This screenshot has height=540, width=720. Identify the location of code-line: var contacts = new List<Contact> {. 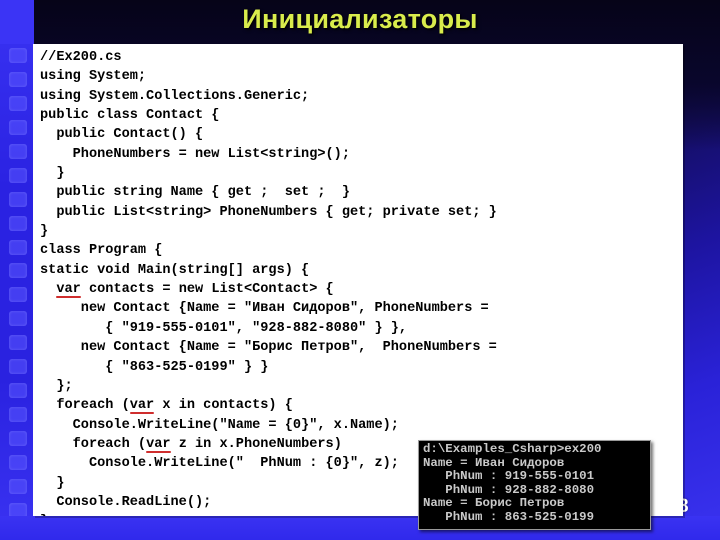
(195, 290).